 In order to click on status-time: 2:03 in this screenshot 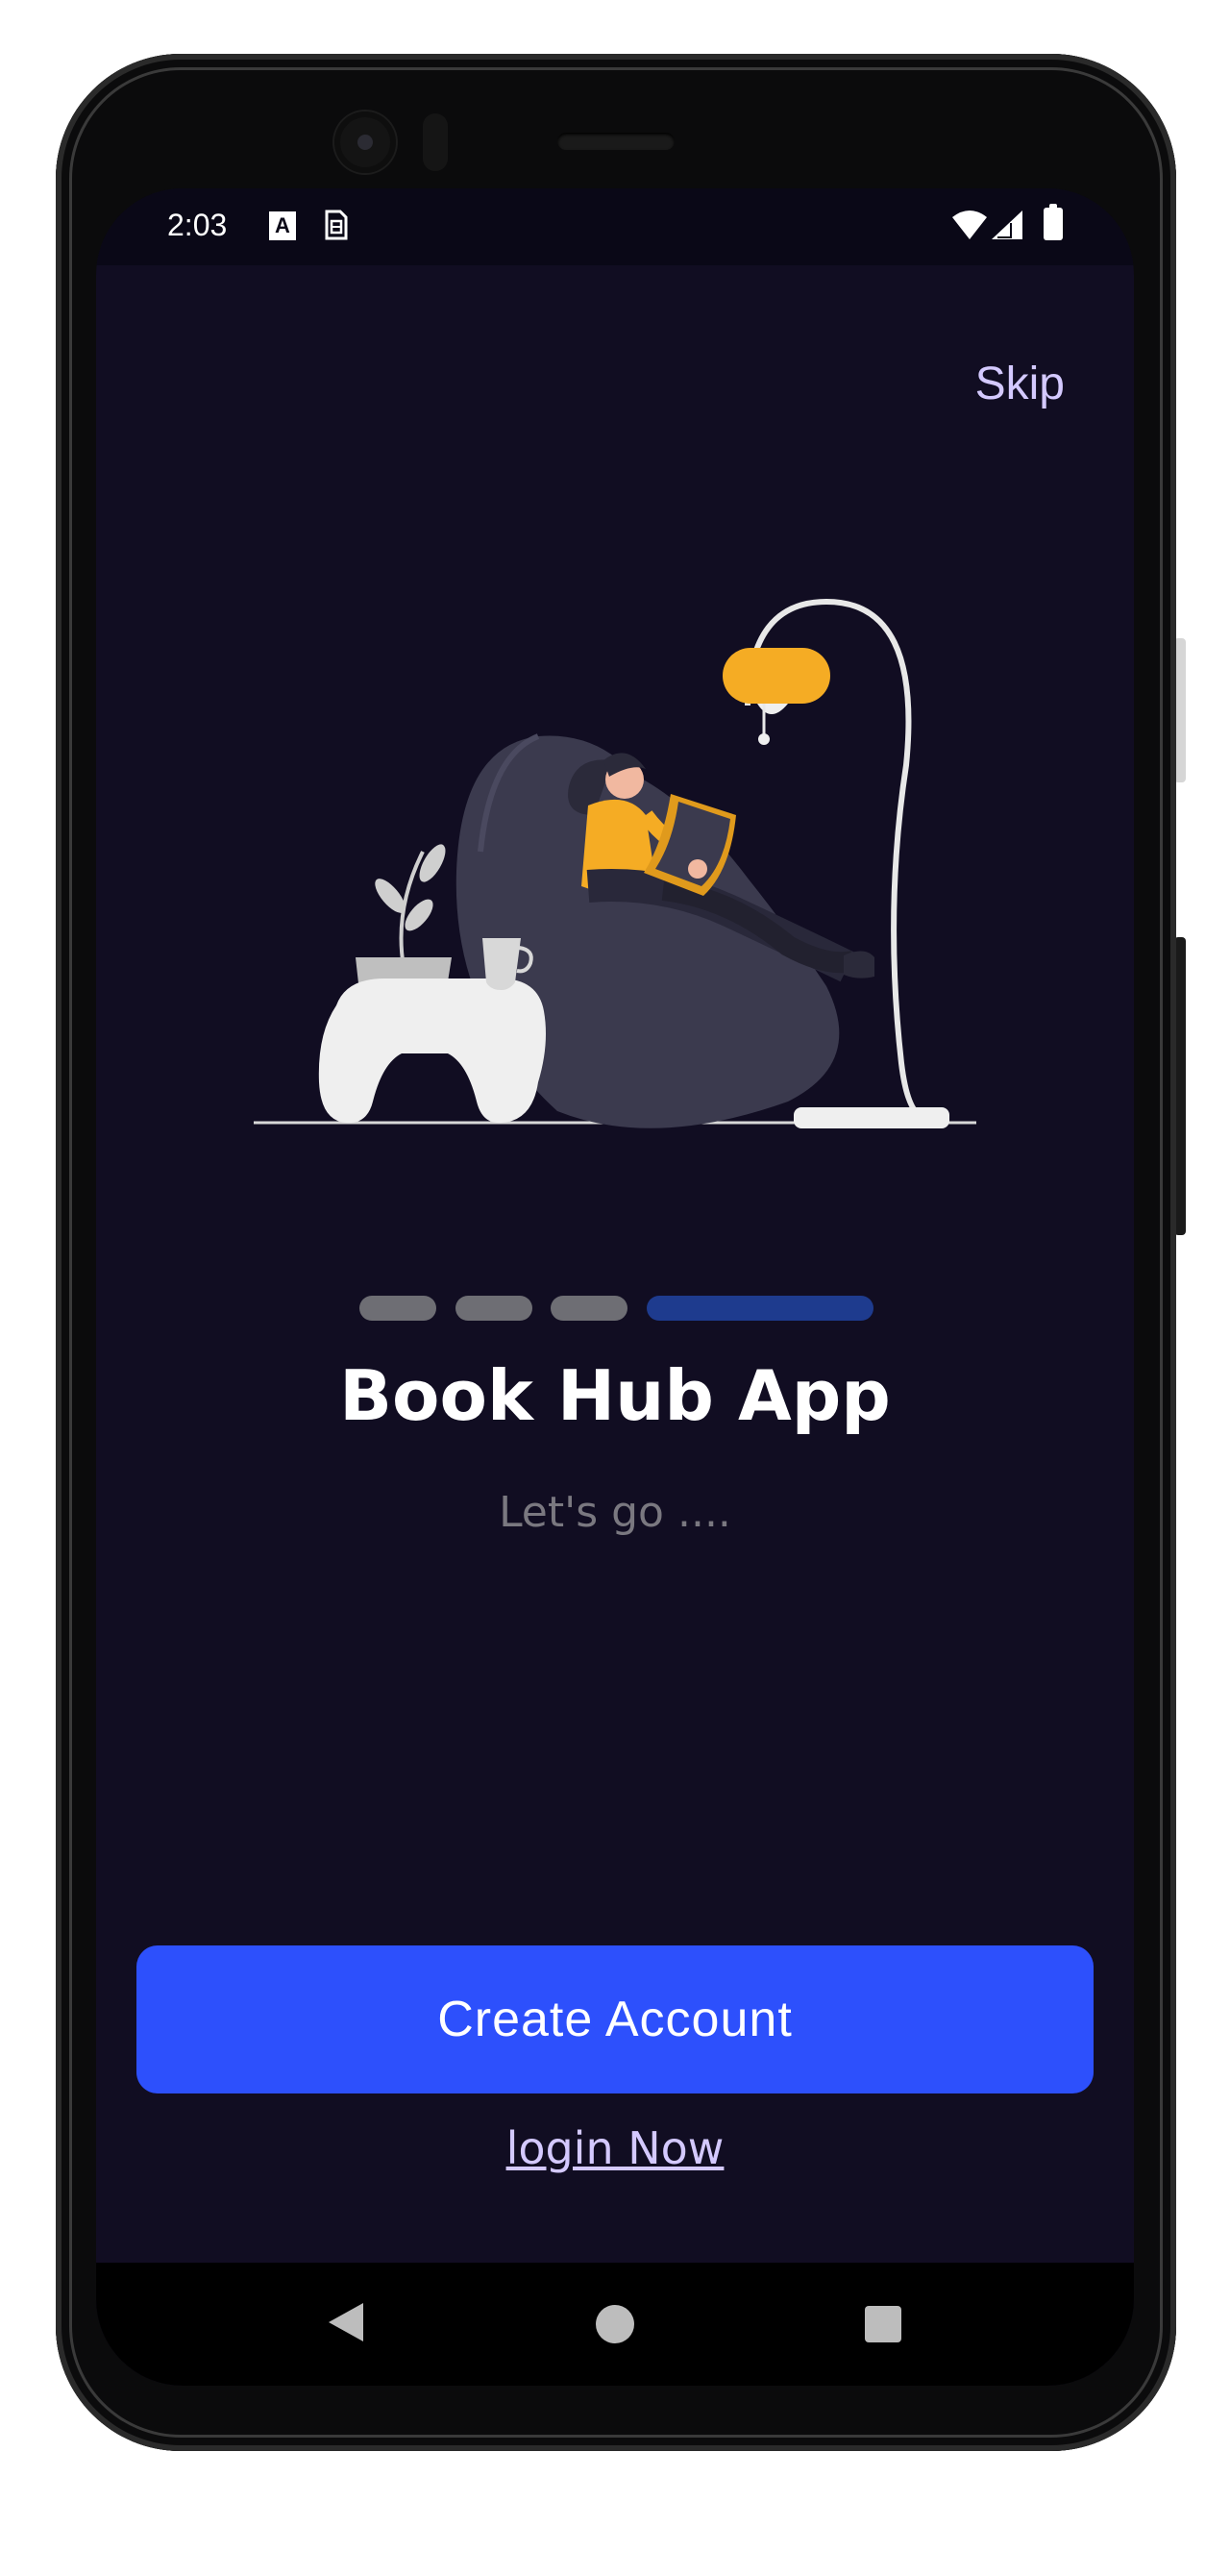, I will do `click(198, 225)`.